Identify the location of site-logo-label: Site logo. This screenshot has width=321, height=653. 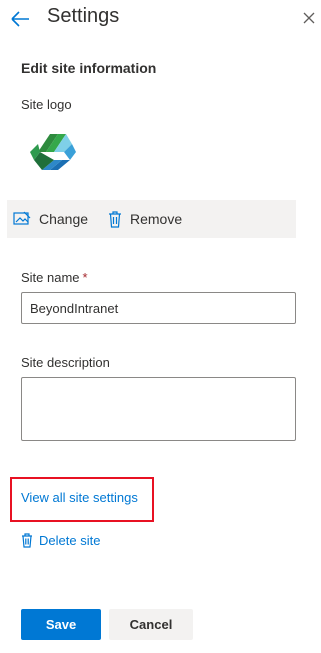
(46, 104).